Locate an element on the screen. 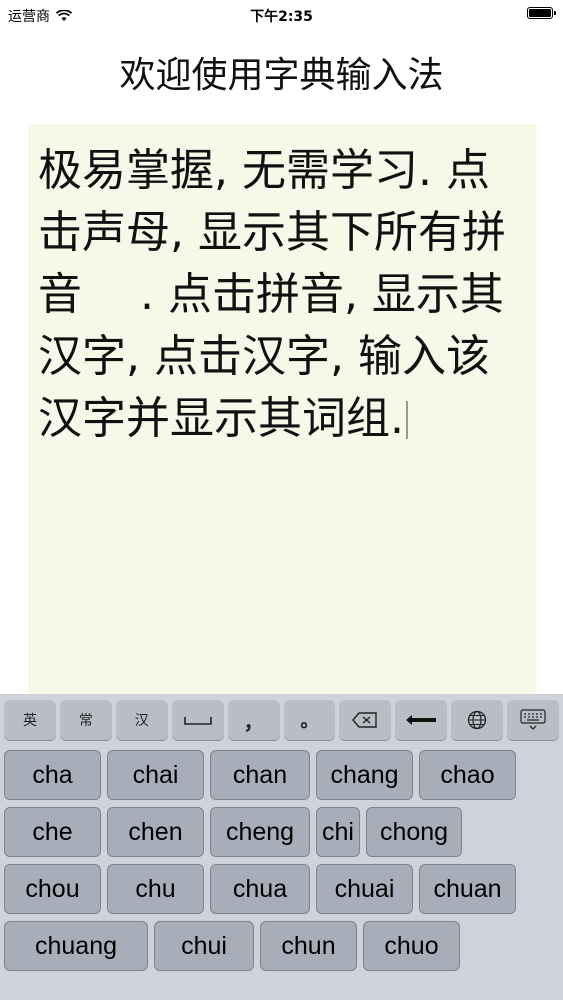  pinyin-row: cha chai chan chang chao is located at coordinates (281, 775).